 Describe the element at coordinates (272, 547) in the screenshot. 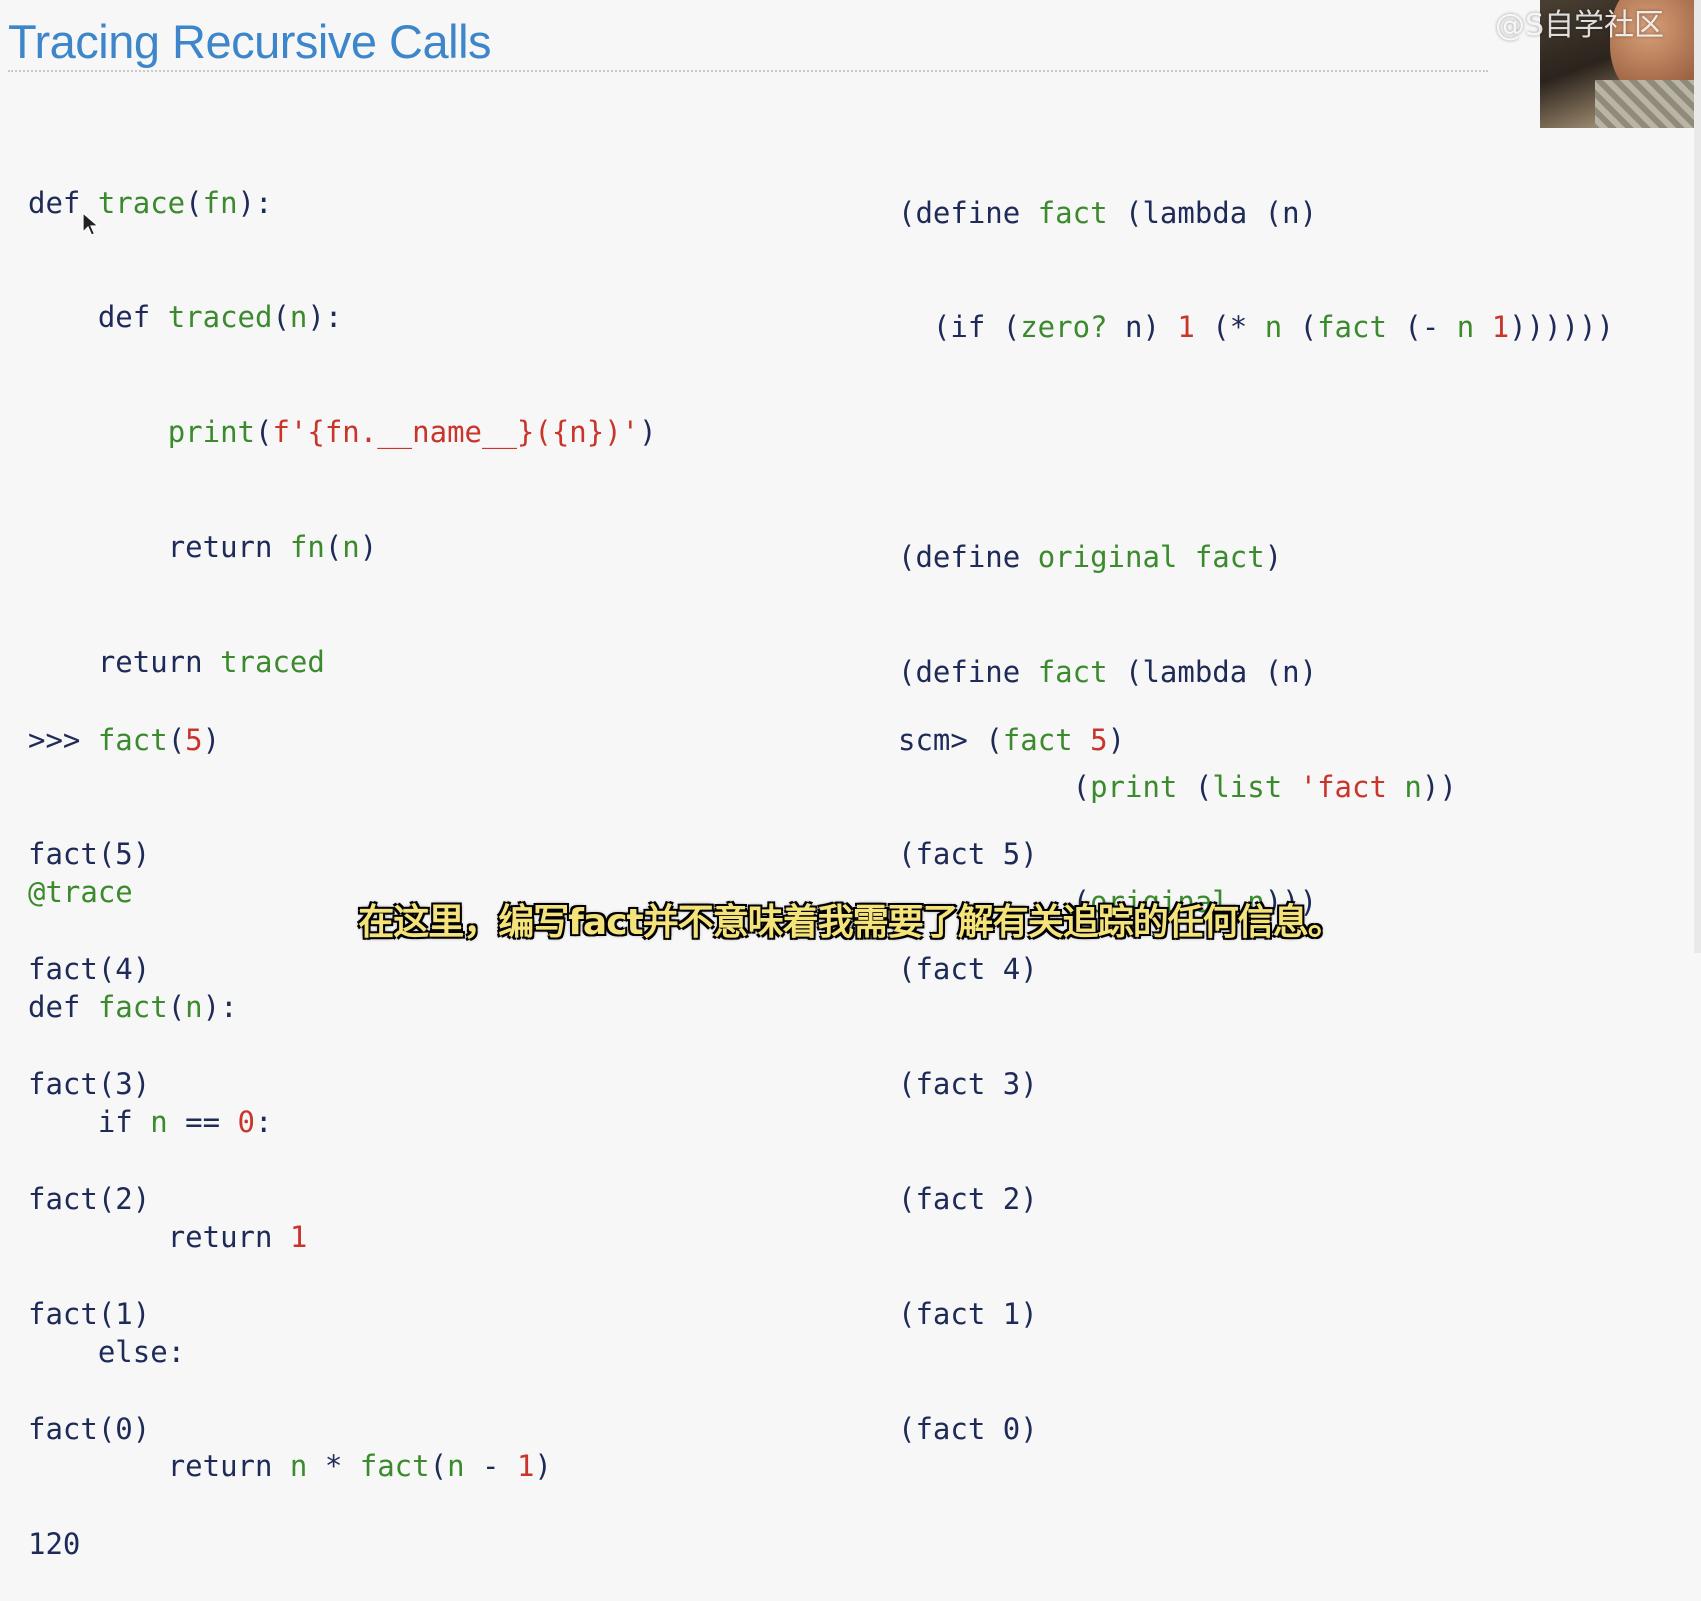

I see `code-line: return fn(n)` at that location.